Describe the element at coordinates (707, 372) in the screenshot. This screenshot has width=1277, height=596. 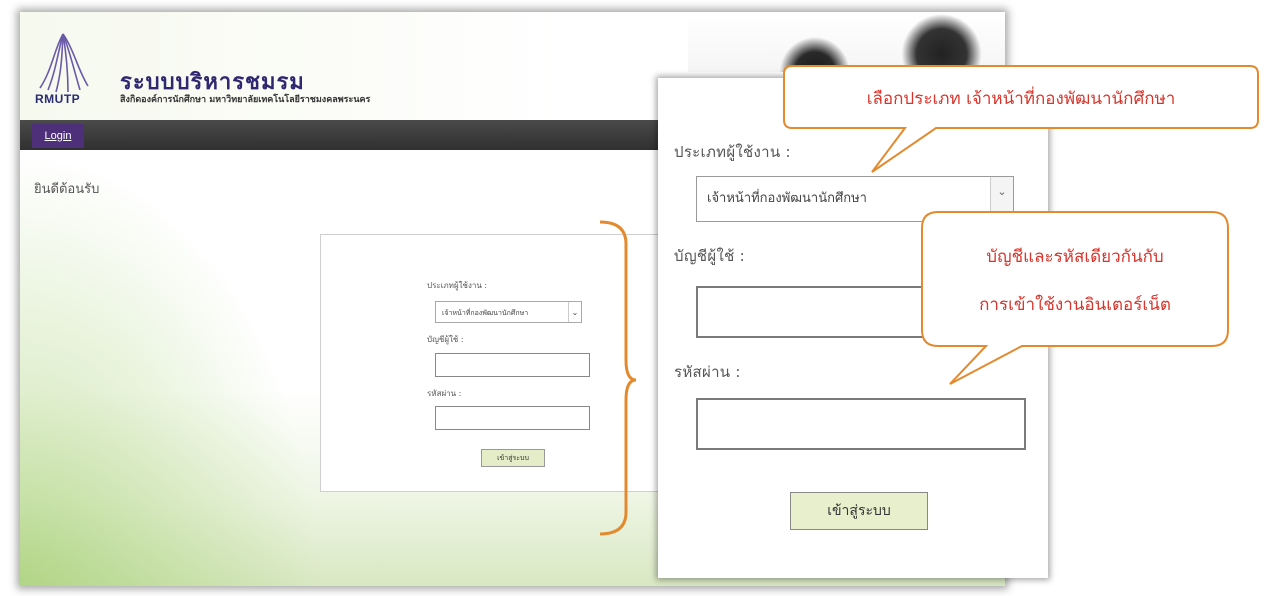
I see `zoom-password-label: รหัสผ่าน :` at that location.